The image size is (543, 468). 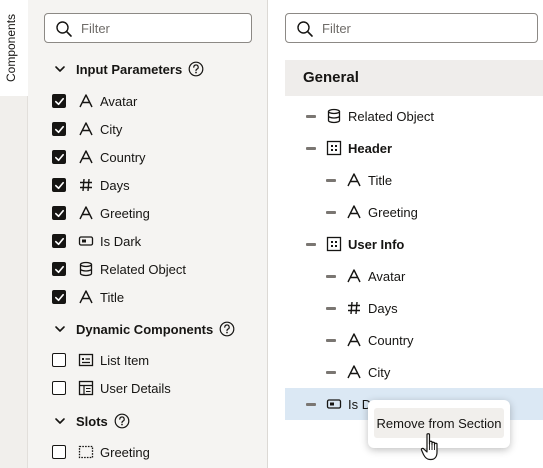 I want to click on slot-icon, so click(x=86, y=452).